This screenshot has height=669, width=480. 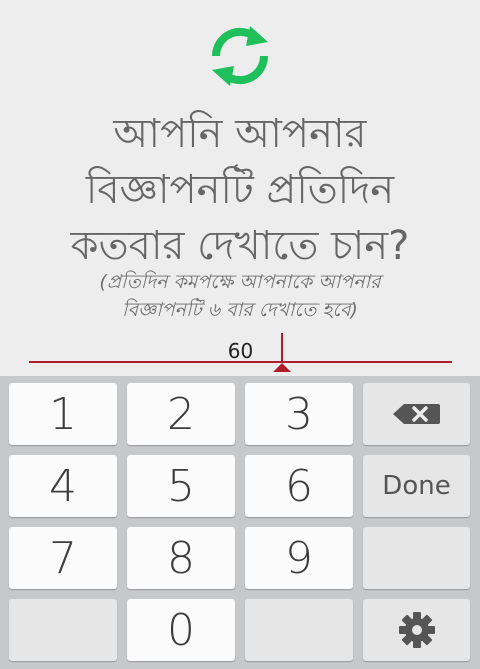 What do you see at coordinates (299, 558) in the screenshot?
I see `key-9: 9` at bounding box center [299, 558].